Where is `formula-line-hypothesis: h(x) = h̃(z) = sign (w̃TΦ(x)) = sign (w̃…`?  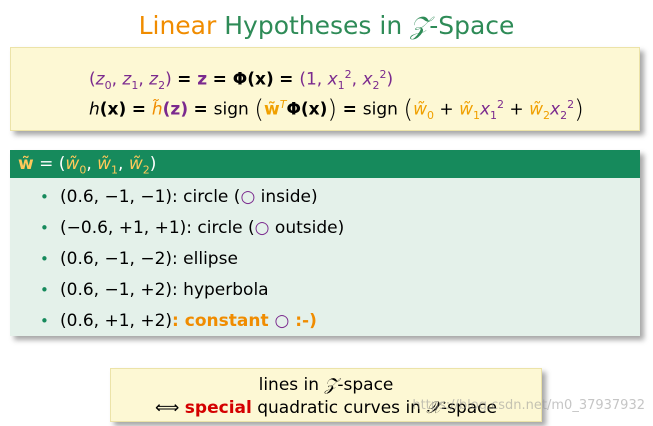
formula-line-hypothesis: h(x) = h̃(z) = sign (w̃TΦ(x)) = sign (w̃… is located at coordinates (336, 109).